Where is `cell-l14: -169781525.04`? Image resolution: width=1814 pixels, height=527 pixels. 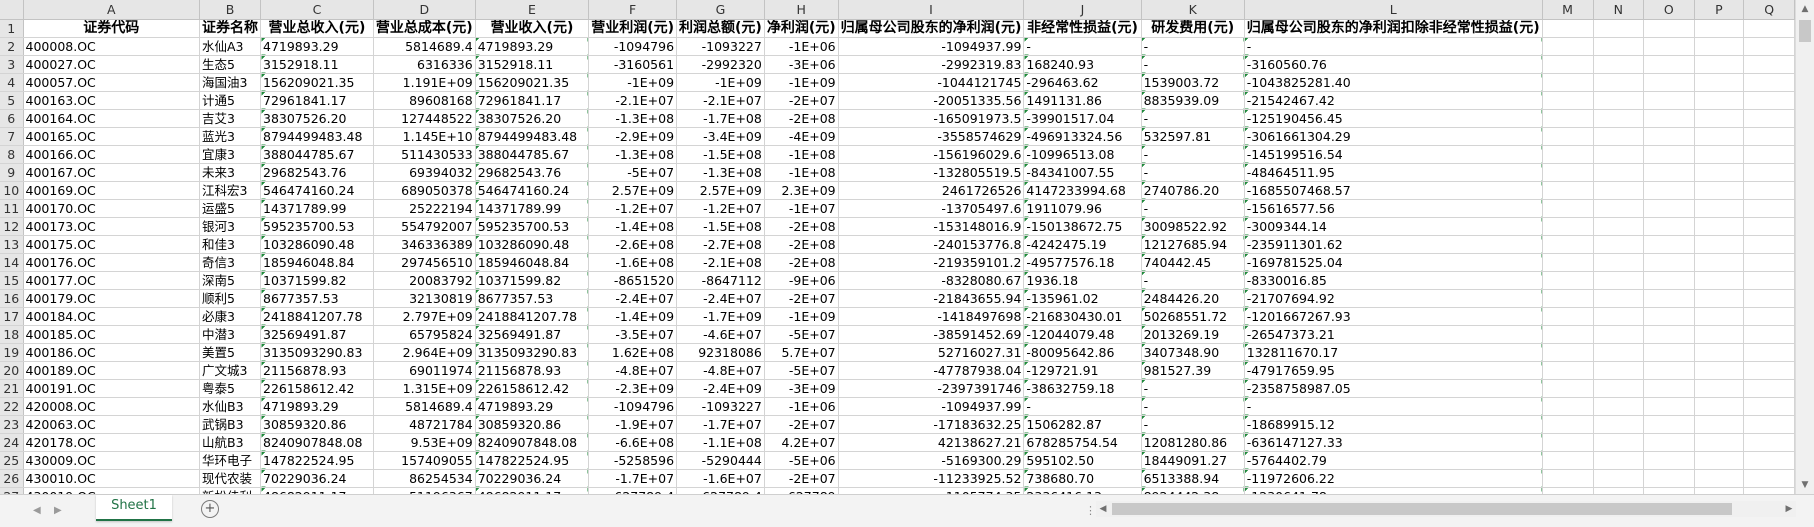
cell-l14: -169781525.04 is located at coordinates (1393, 262).